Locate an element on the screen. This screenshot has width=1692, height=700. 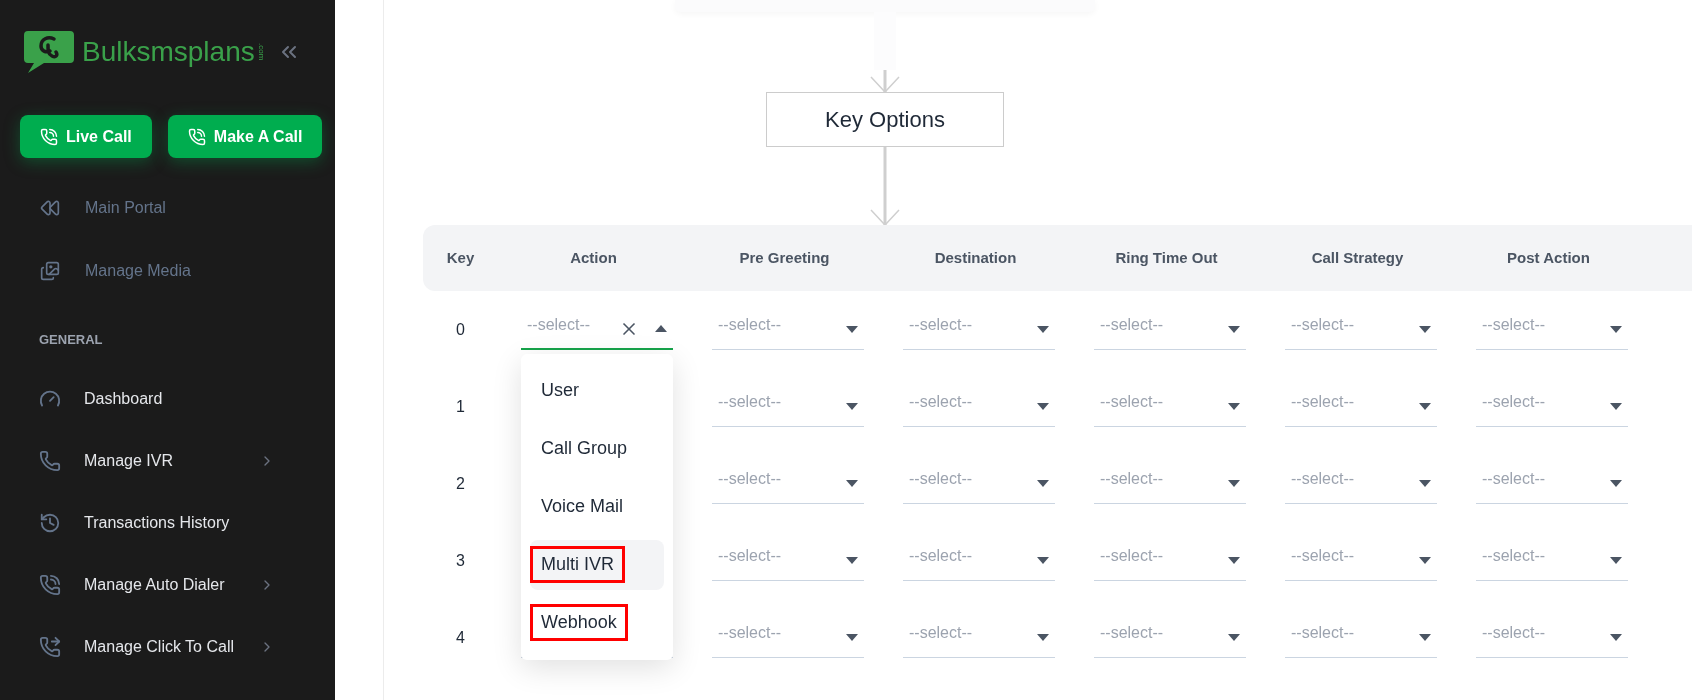
call-button: Live Call is located at coordinates (86, 136).